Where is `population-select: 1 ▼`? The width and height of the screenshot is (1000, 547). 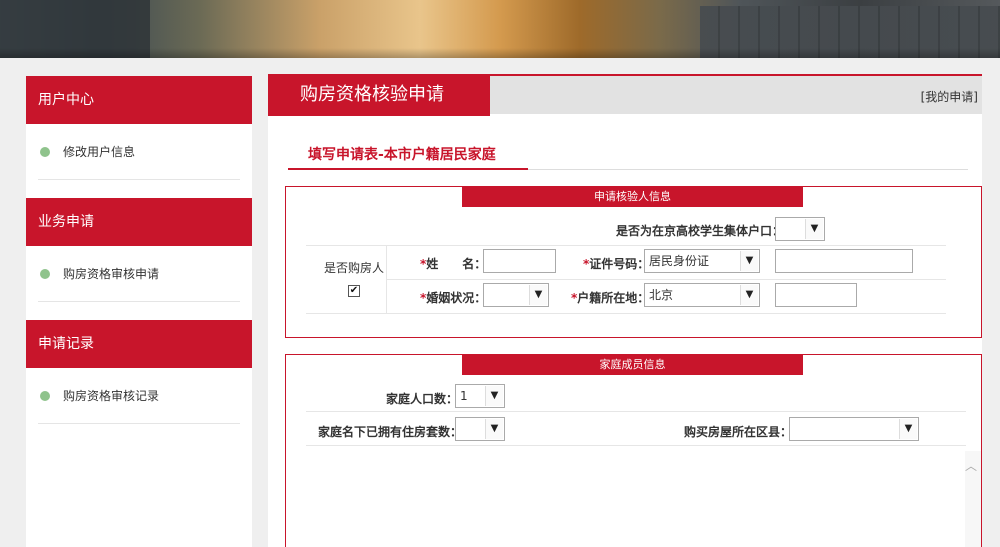 population-select: 1 ▼ is located at coordinates (480, 396).